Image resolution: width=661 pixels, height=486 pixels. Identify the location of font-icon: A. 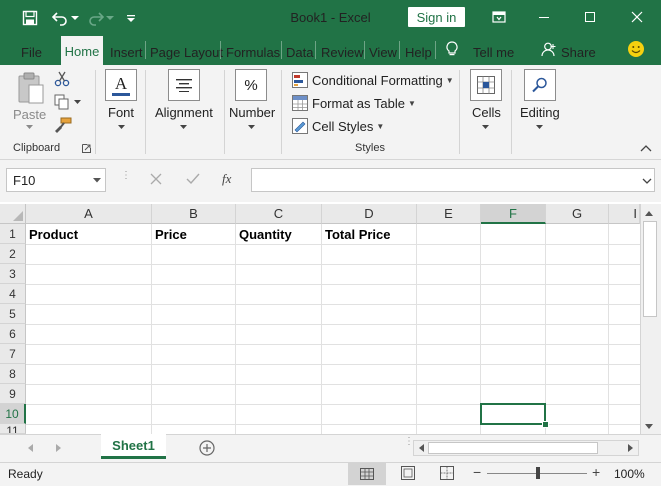
(121, 85).